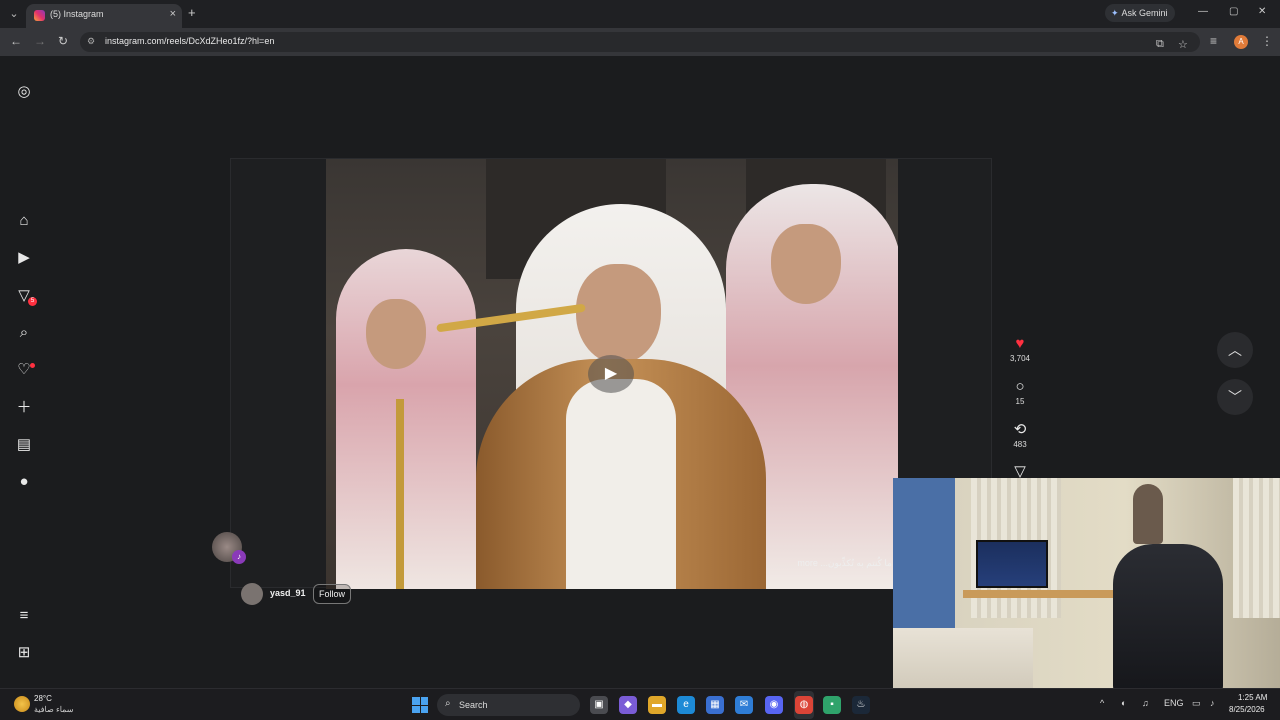  I want to click on profile-avatar: A, so click(1241, 42).